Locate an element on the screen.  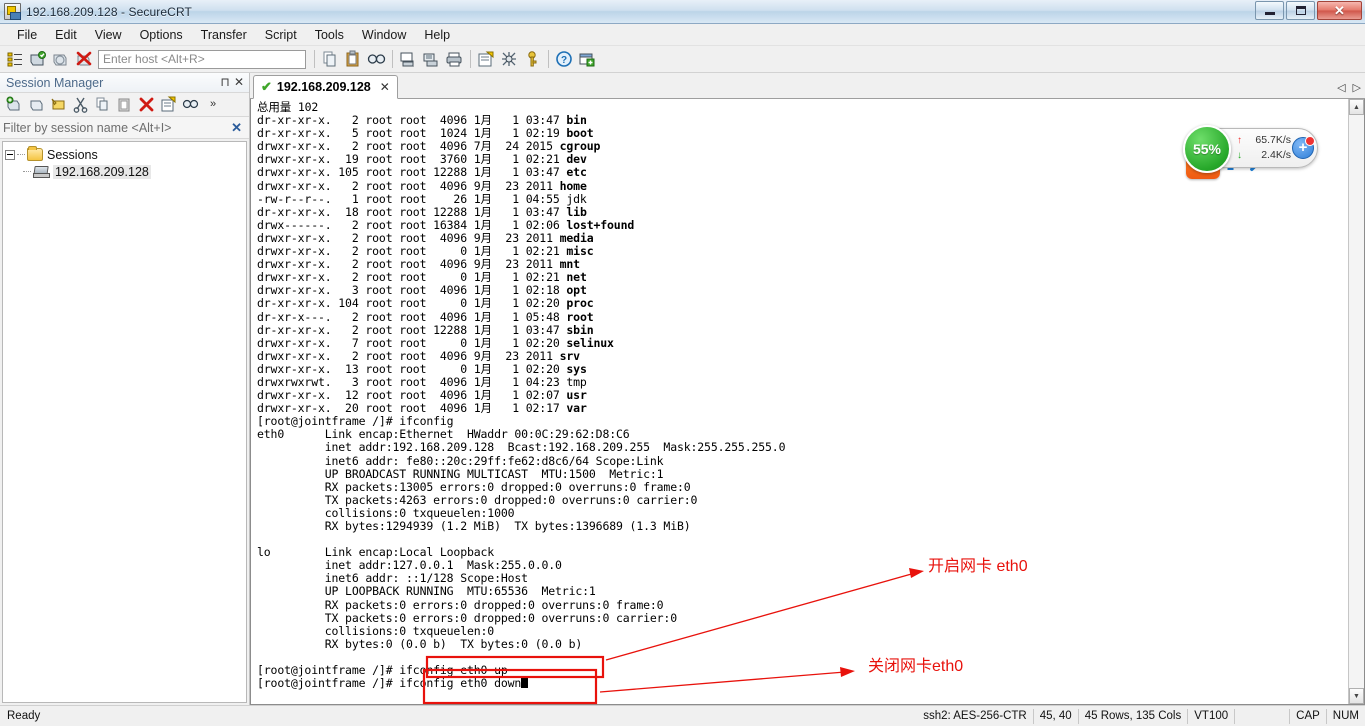
tab-scroll-right-icon: ▷ is located at coordinates (1357, 87).